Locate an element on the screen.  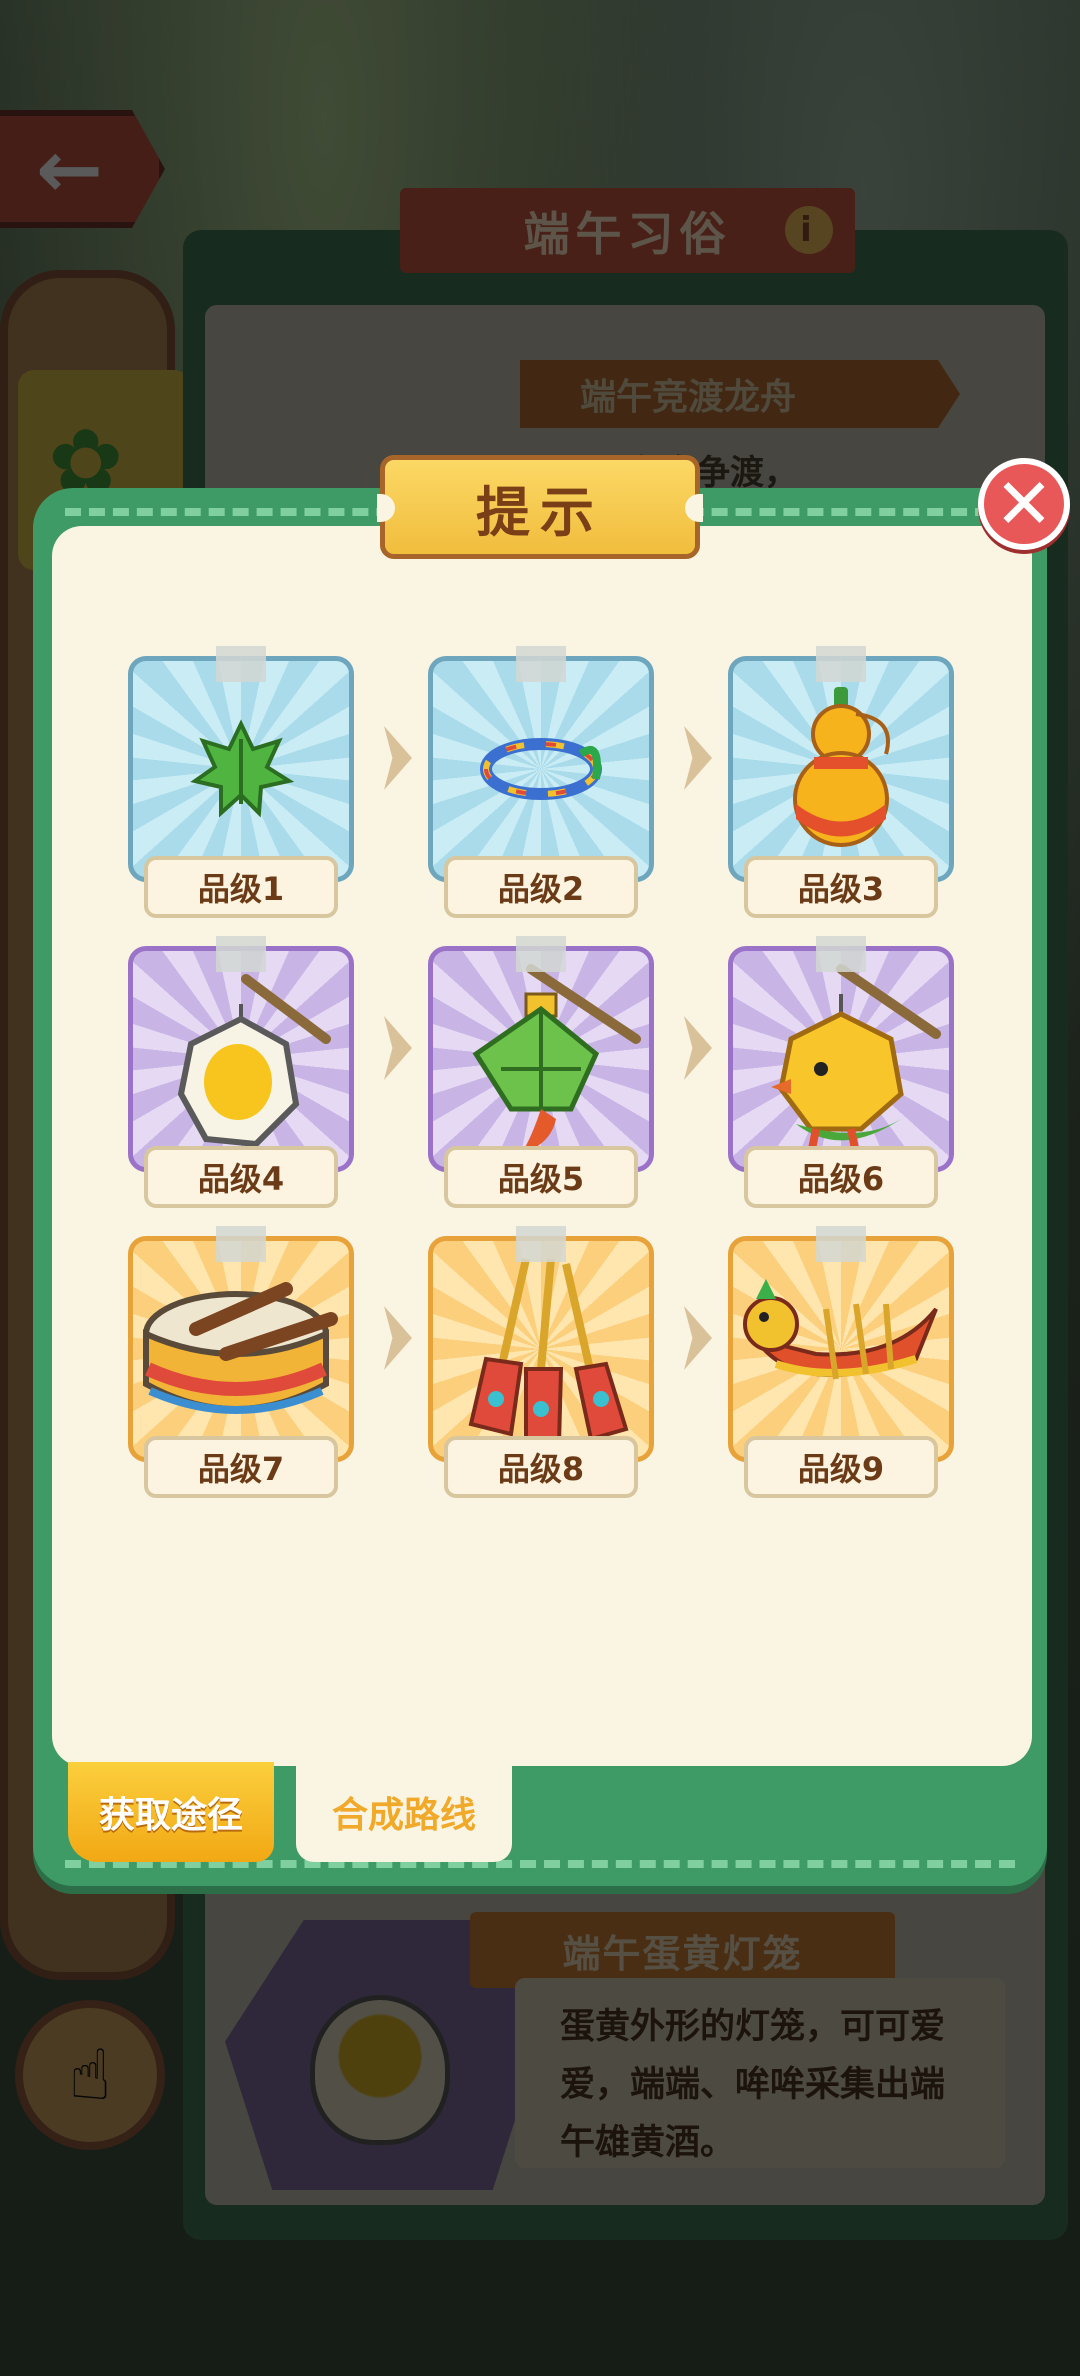
item-label: 品级2 is located at coordinates (541, 887).